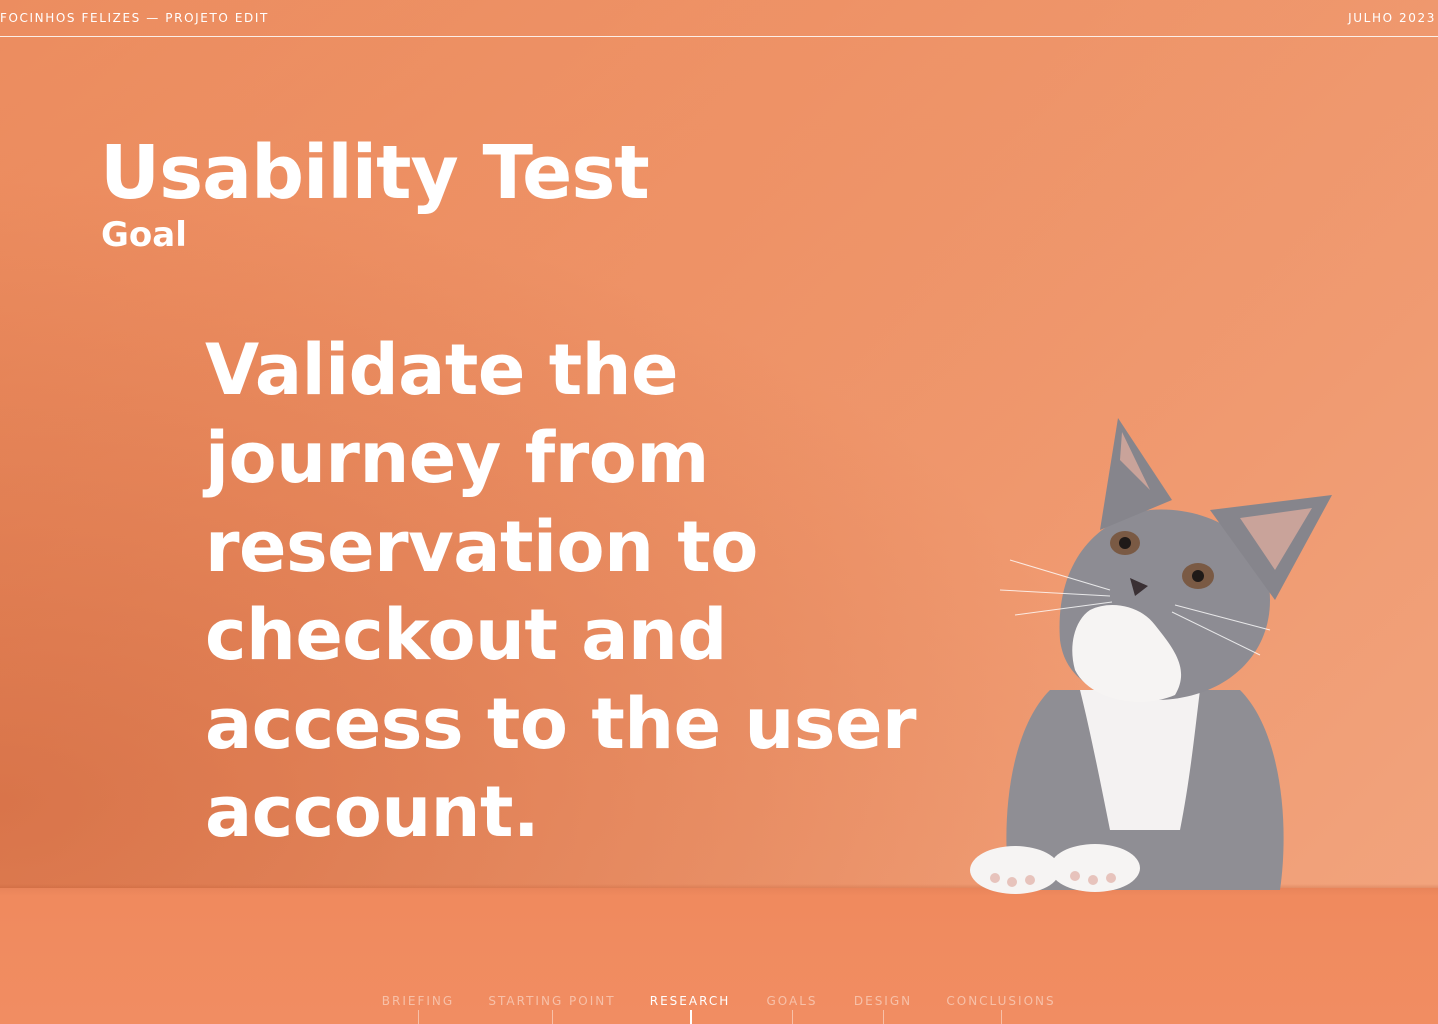 This screenshot has height=1024, width=1438. Describe the element at coordinates (883, 1001) in the screenshot. I see `nav-item-design: DESIGN` at that location.